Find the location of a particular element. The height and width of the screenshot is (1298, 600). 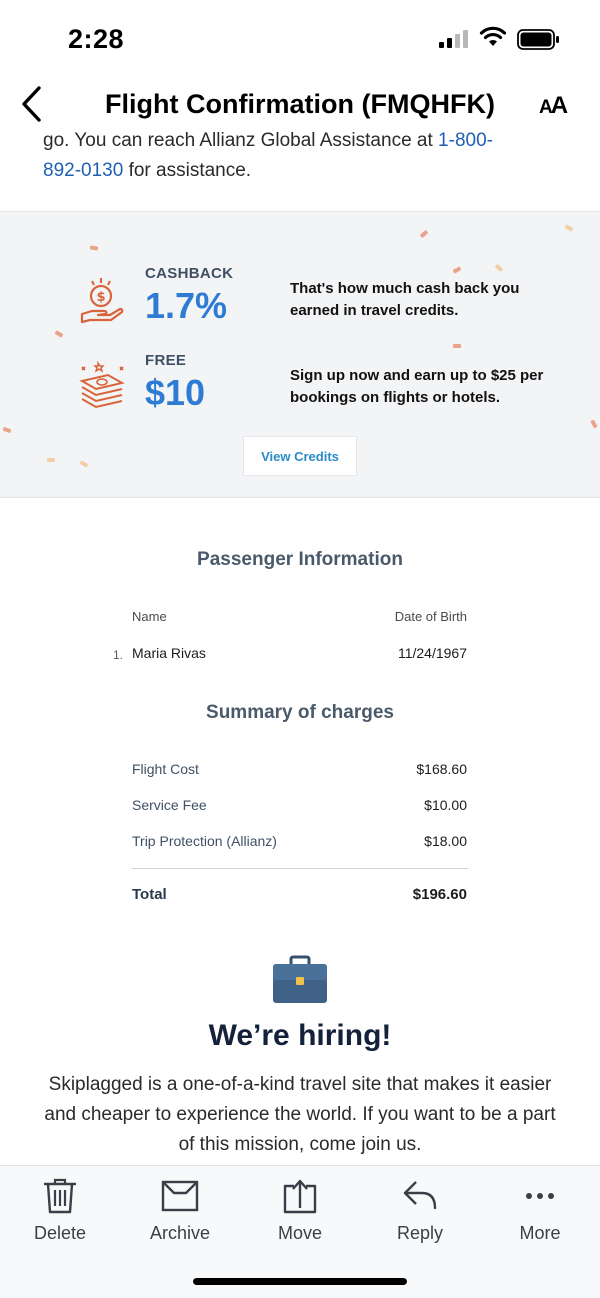

free-value: $10 is located at coordinates (175, 392).